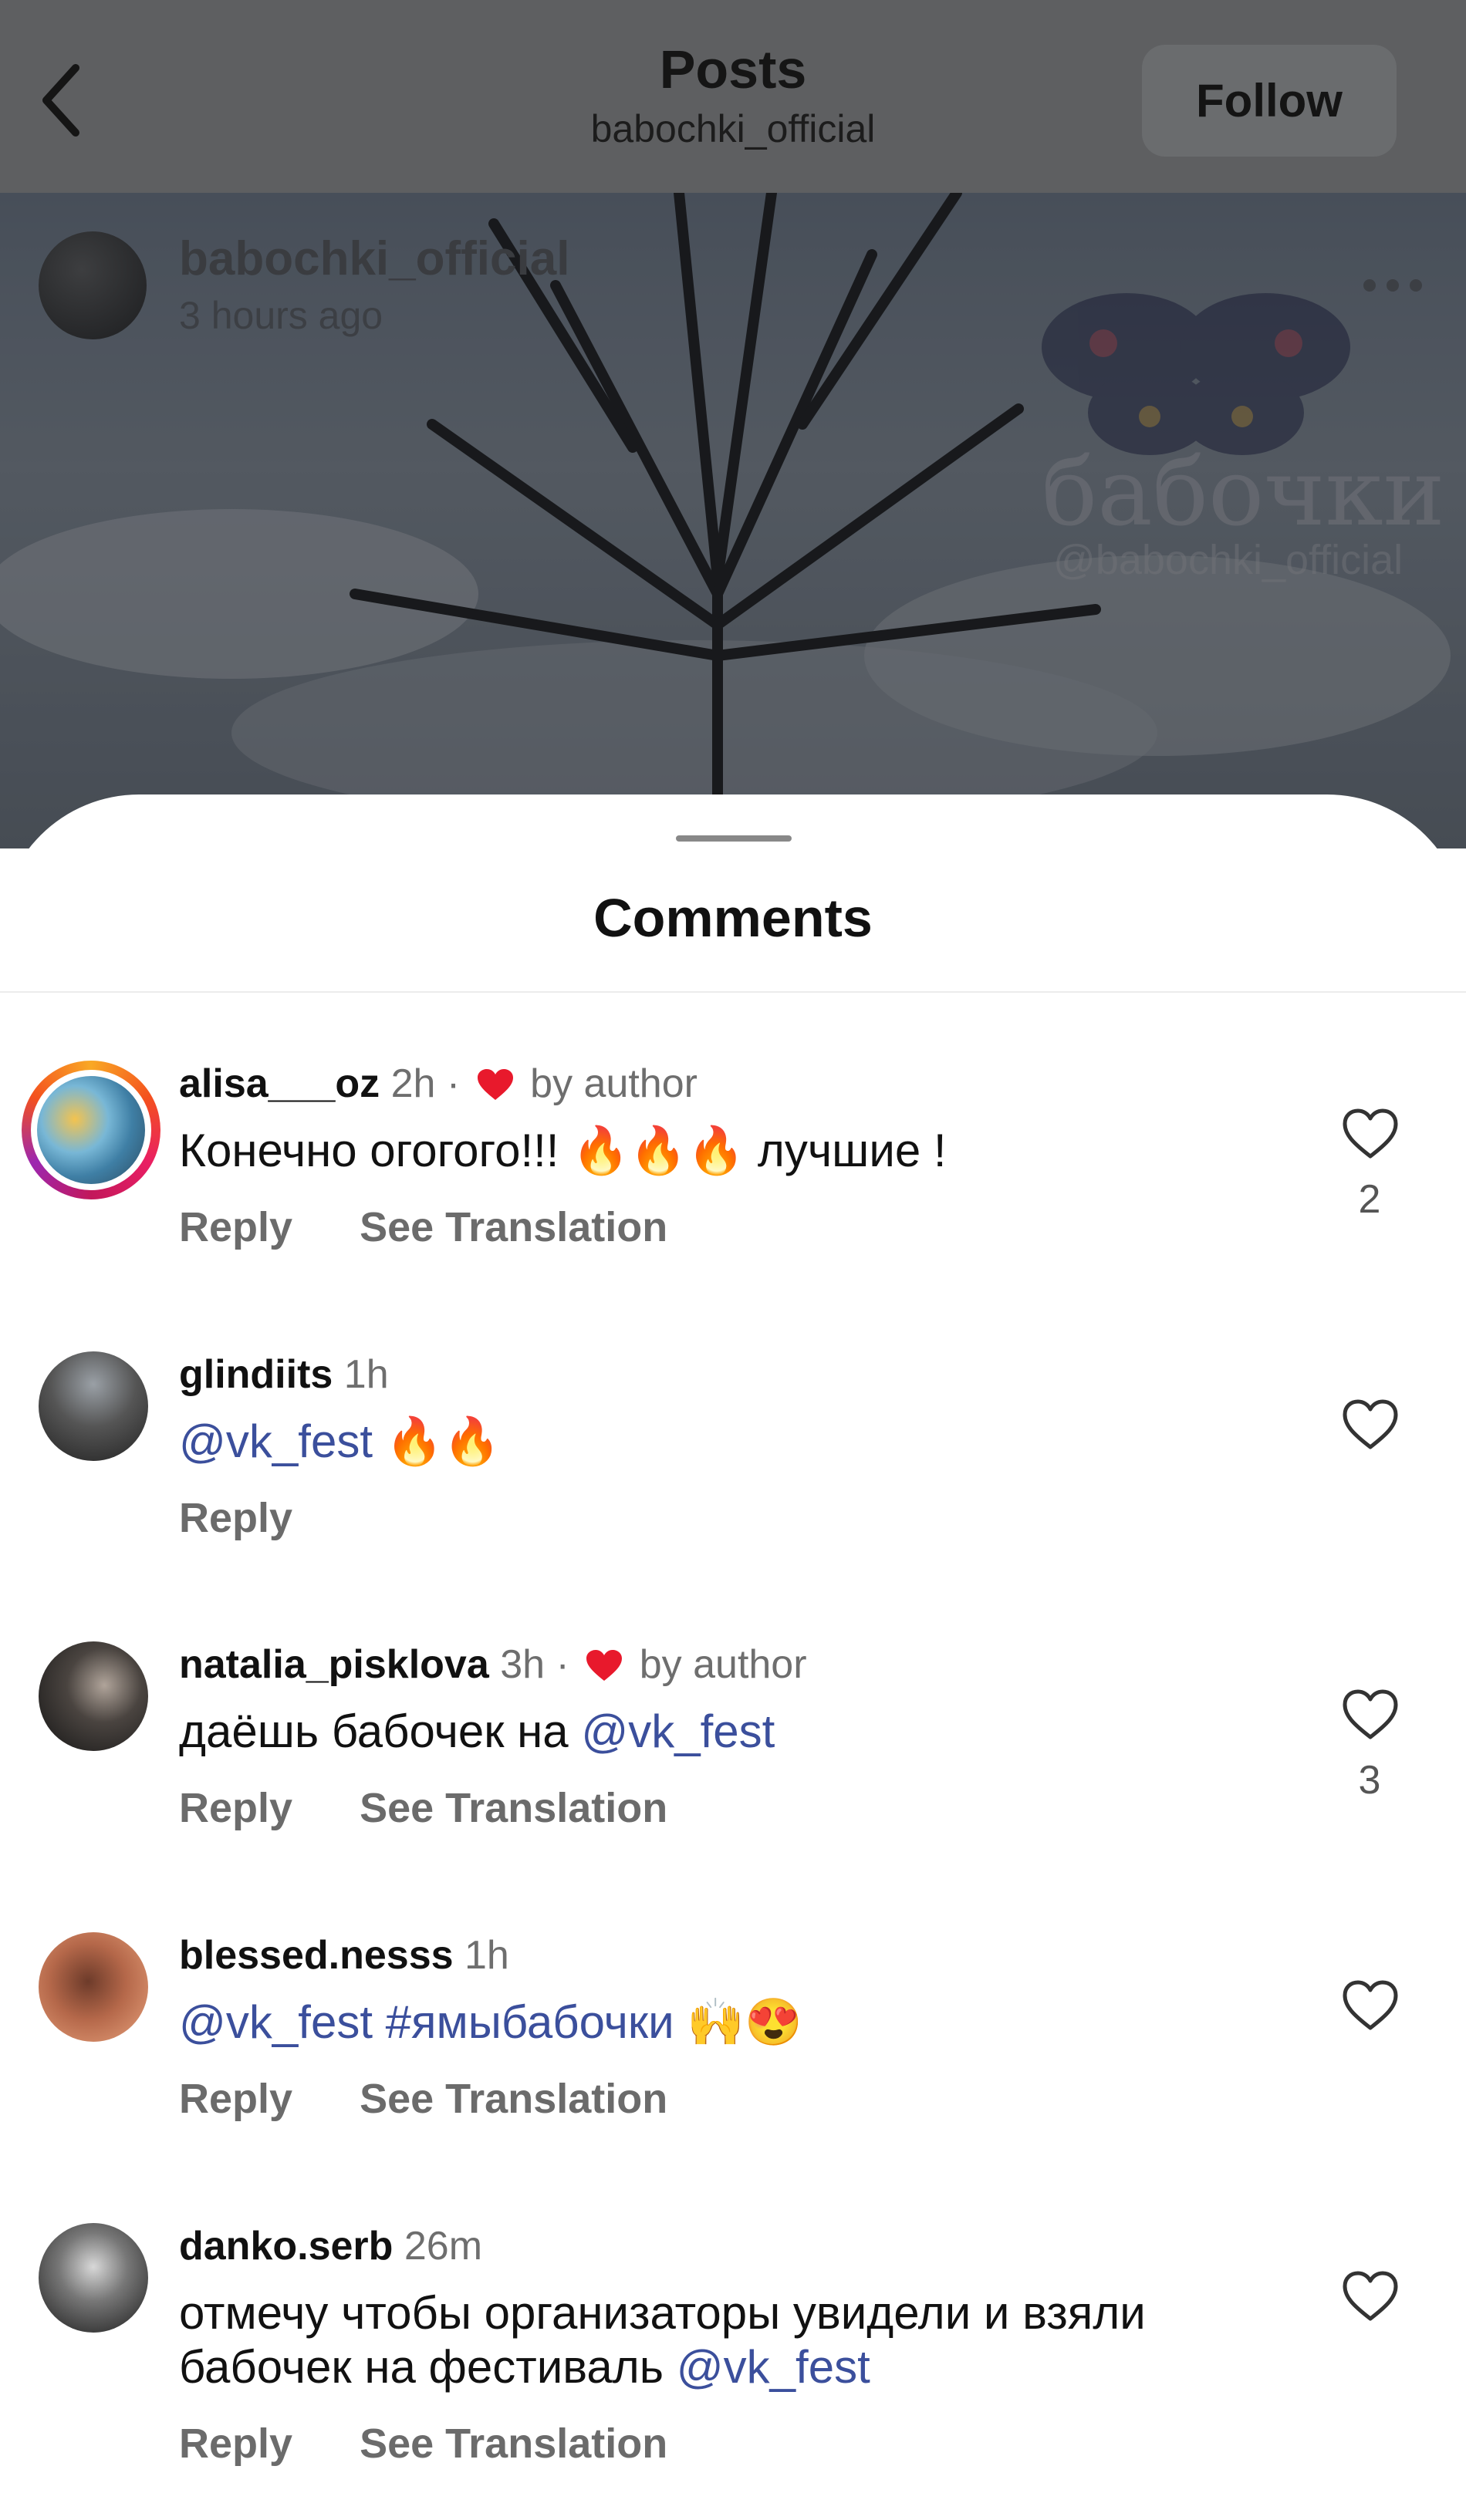  What do you see at coordinates (286, 2246) in the screenshot?
I see `comment-username: danko.serb` at bounding box center [286, 2246].